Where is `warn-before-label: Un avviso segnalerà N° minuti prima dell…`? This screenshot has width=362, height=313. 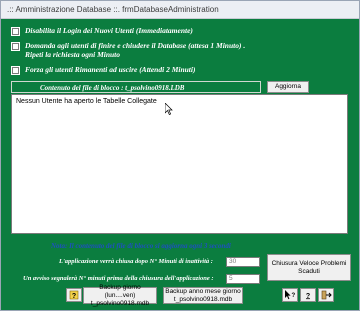
warn-before-label: Un avviso segnalerà N° minuti prima dell… is located at coordinates (118, 278).